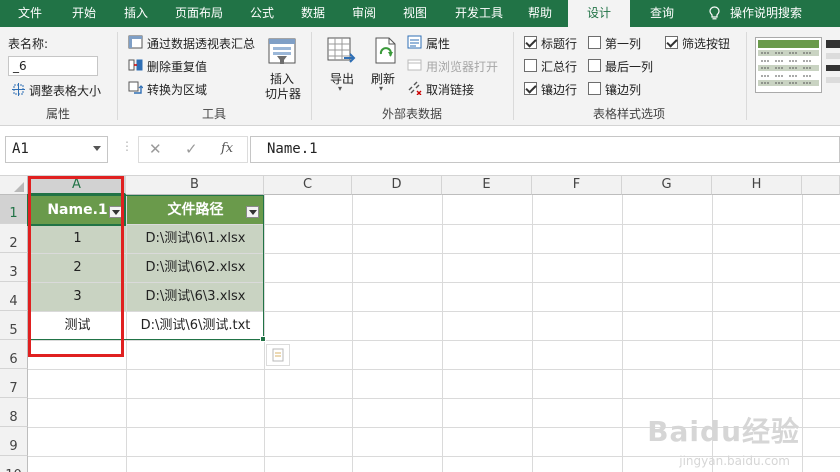 This screenshot has width=840, height=472. Describe the element at coordinates (450, 89) in the screenshot. I see `unlink-button: 取消链接` at that location.